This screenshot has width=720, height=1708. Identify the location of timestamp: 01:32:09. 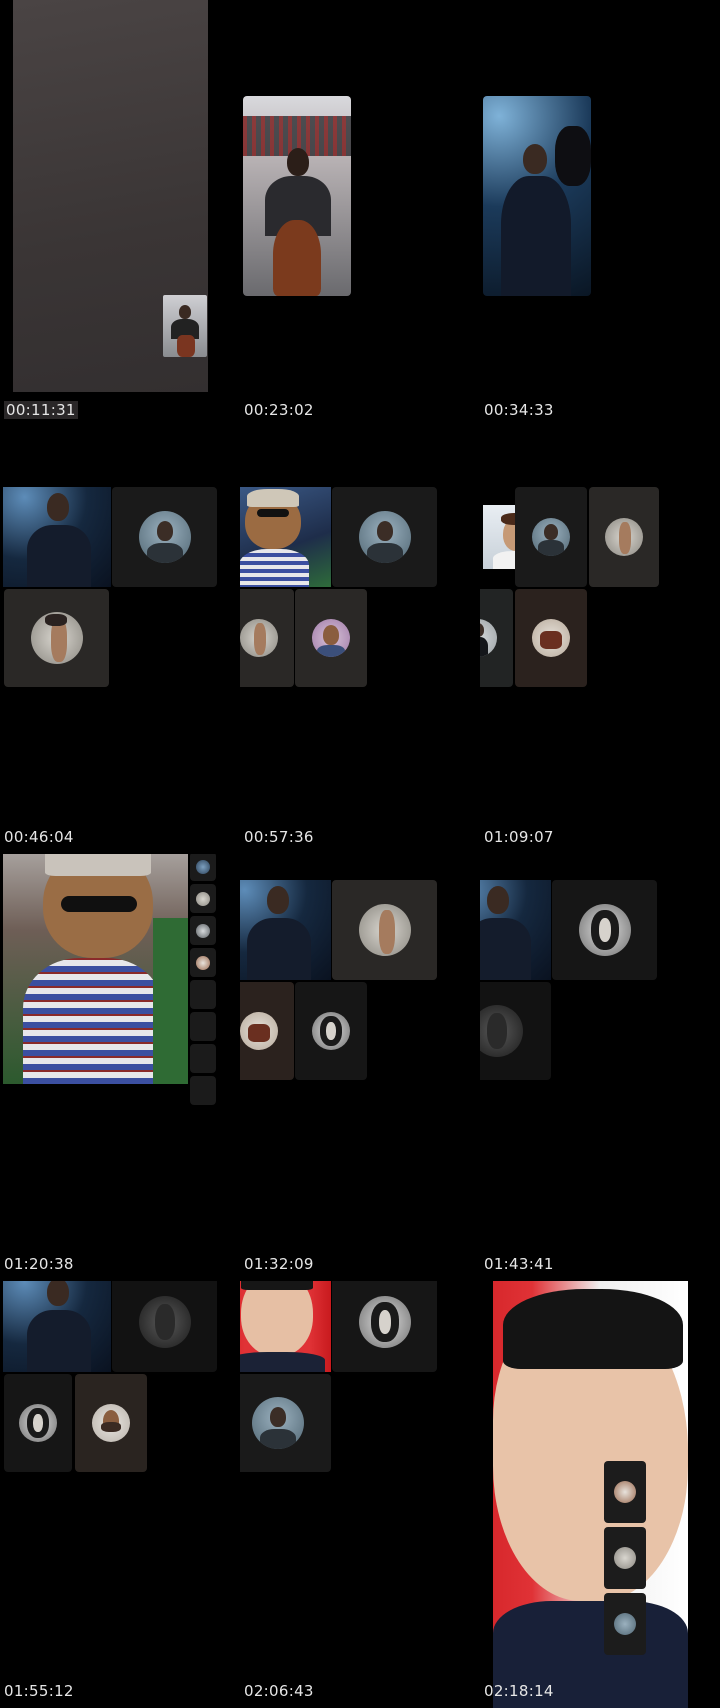
(279, 1264).